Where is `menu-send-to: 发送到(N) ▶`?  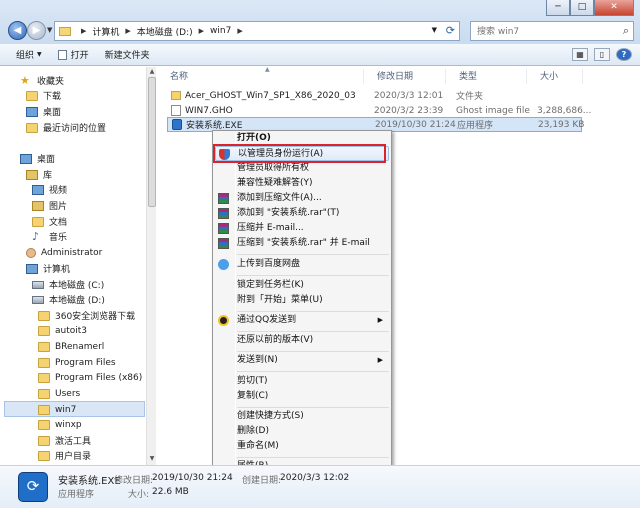 menu-send-to: 发送到(N) ▶ is located at coordinates (302, 360).